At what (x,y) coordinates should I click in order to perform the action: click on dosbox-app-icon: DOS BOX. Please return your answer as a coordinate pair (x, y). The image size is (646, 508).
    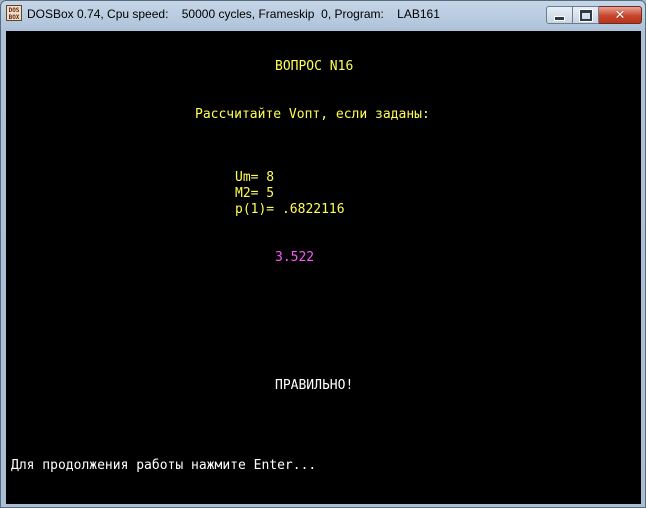
    Looking at the image, I should click on (14, 13).